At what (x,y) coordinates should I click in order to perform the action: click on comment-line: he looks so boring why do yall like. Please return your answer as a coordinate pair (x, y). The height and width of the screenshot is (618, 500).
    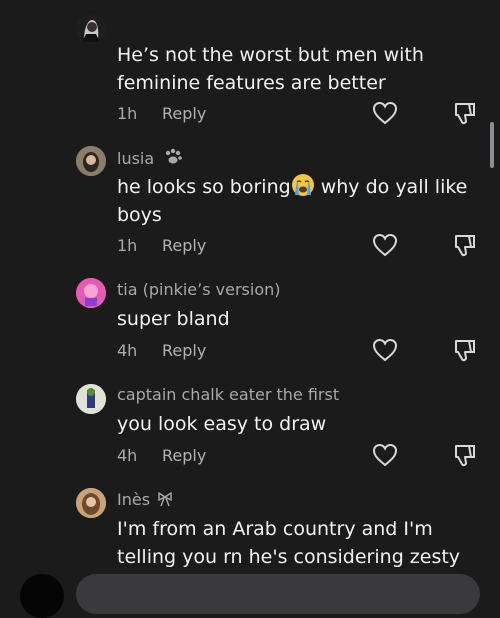
    Looking at the image, I should click on (302, 187).